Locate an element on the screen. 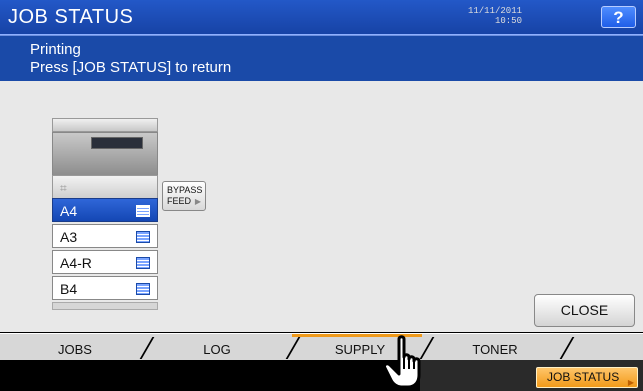 The width and height of the screenshot is (643, 391). copier-illustration is located at coordinates (105, 144).